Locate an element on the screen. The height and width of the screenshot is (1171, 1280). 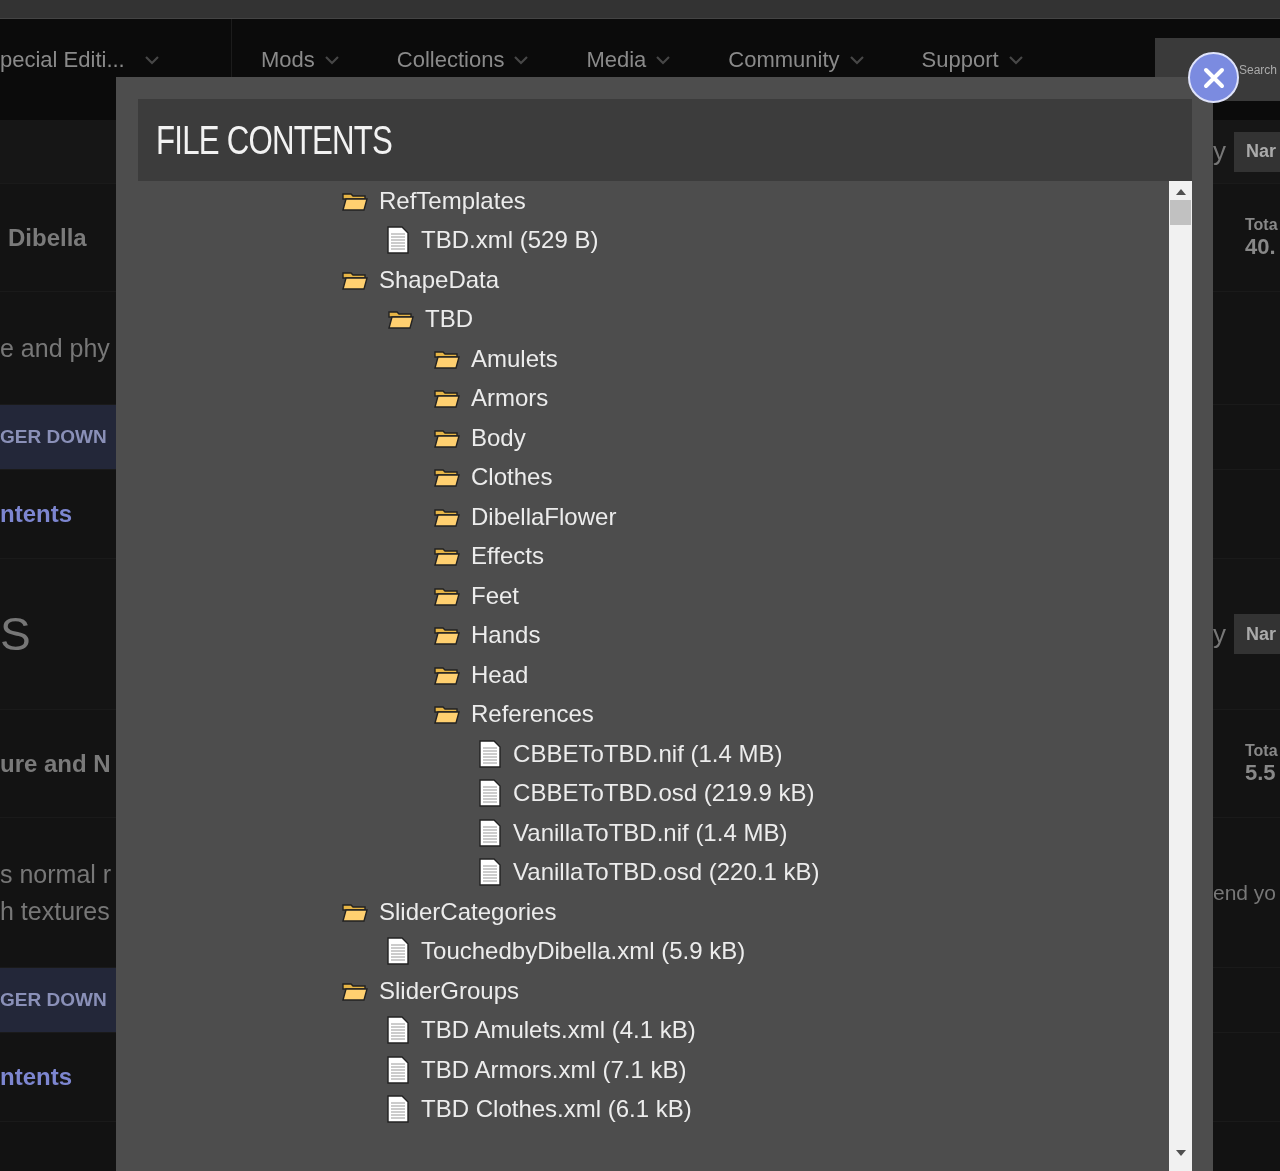
section-heading: S is located at coordinates (16, 634).